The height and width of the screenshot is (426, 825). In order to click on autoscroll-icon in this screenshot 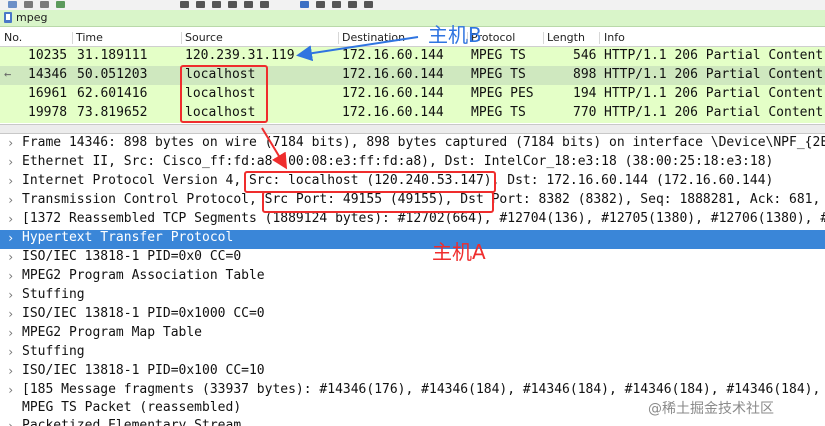, I will do `click(304, 4)`.